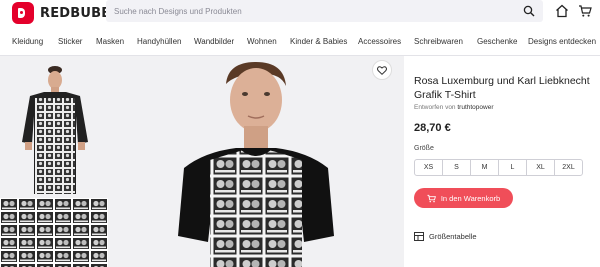 The image size is (600, 267). I want to click on size-chart-link: Größentabelle, so click(445, 236).